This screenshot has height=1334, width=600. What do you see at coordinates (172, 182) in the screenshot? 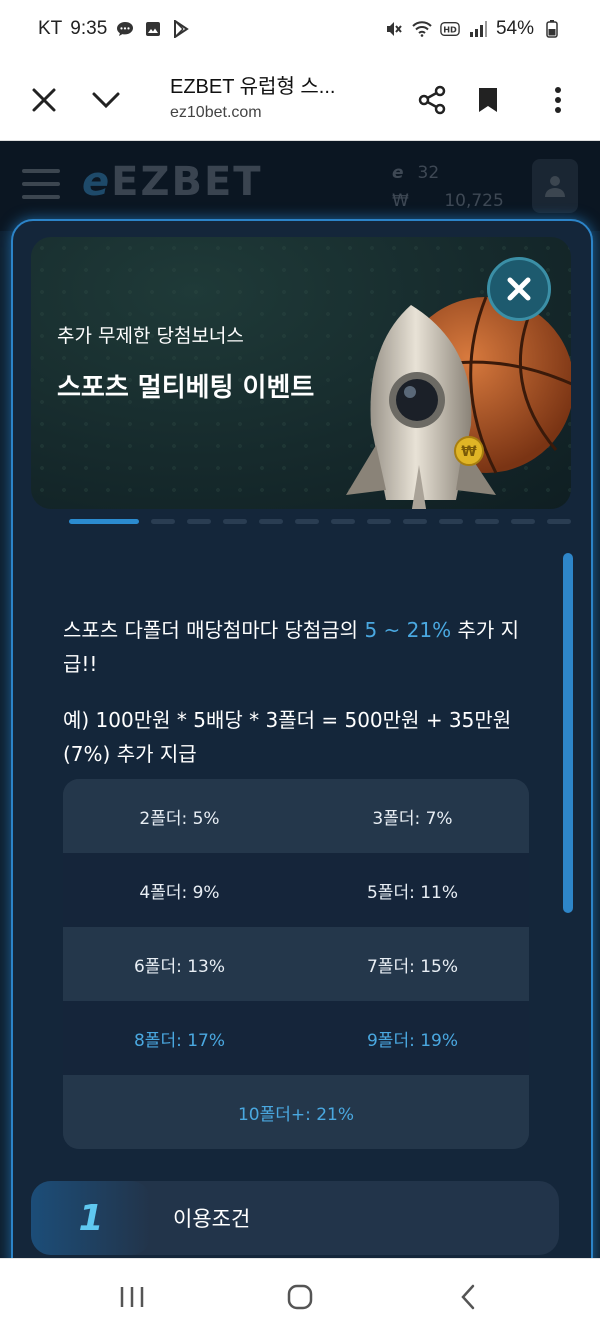
I see `site-logo: eEZBET` at bounding box center [172, 182].